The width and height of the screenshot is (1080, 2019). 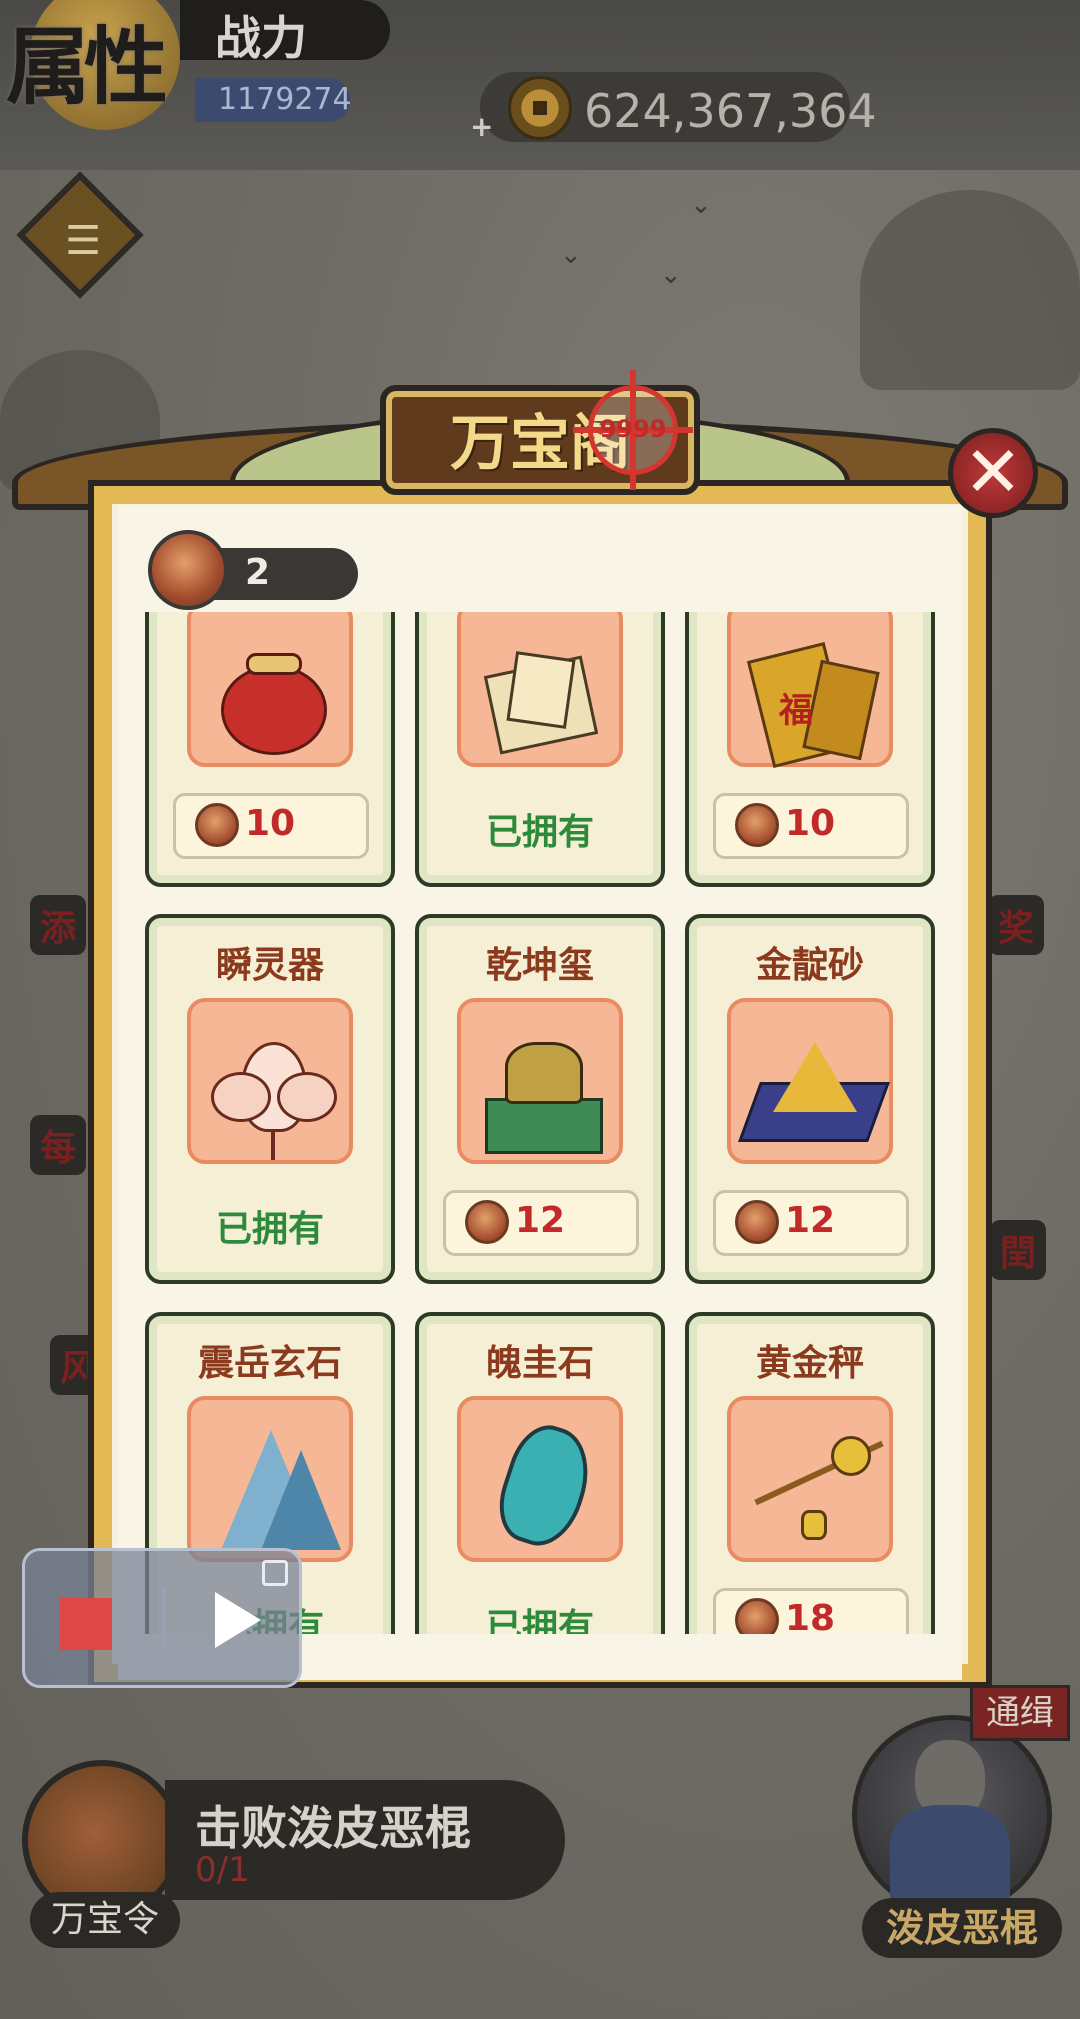 What do you see at coordinates (83, 241) in the screenshot?
I see `list-icon: ☰` at bounding box center [83, 241].